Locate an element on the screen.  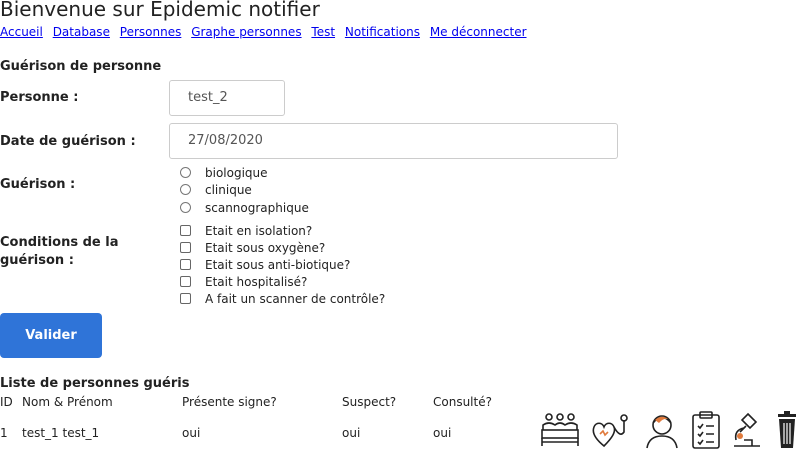
checkbox-label: Etait hospitalisé? is located at coordinates (256, 282).